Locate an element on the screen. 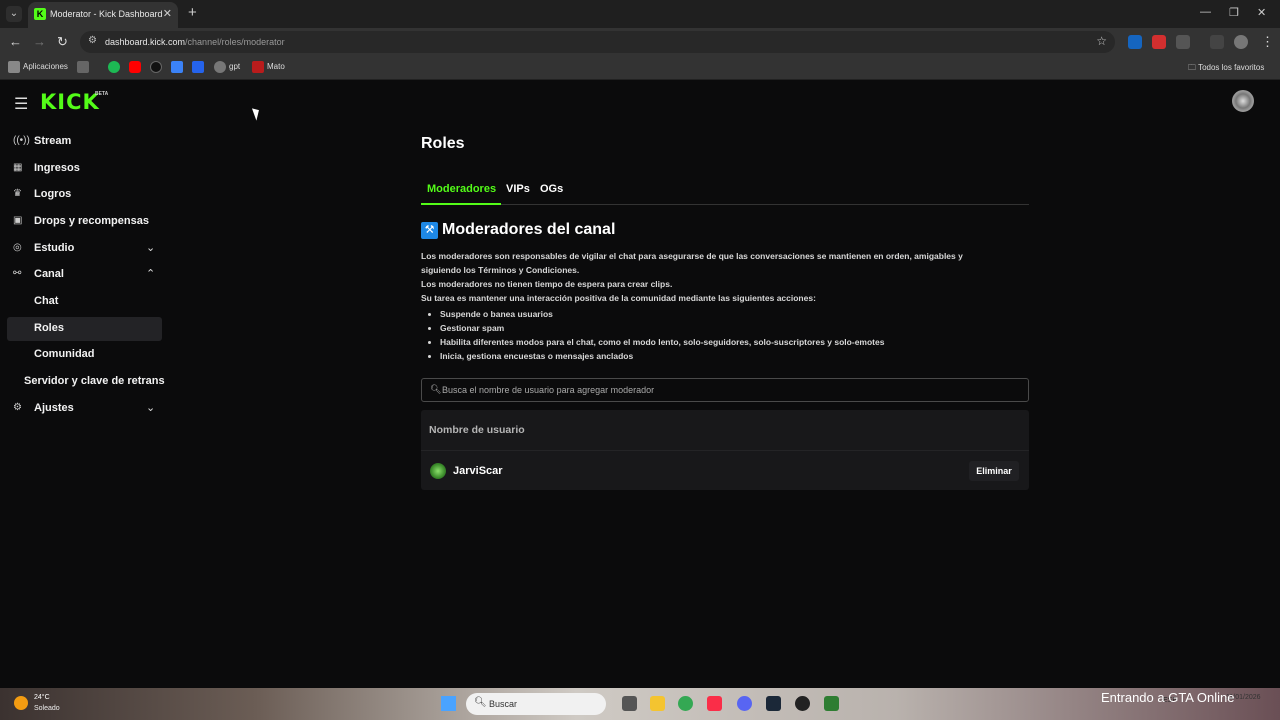 This screenshot has height=720, width=1280. kick-logo: KICK is located at coordinates (70, 102).